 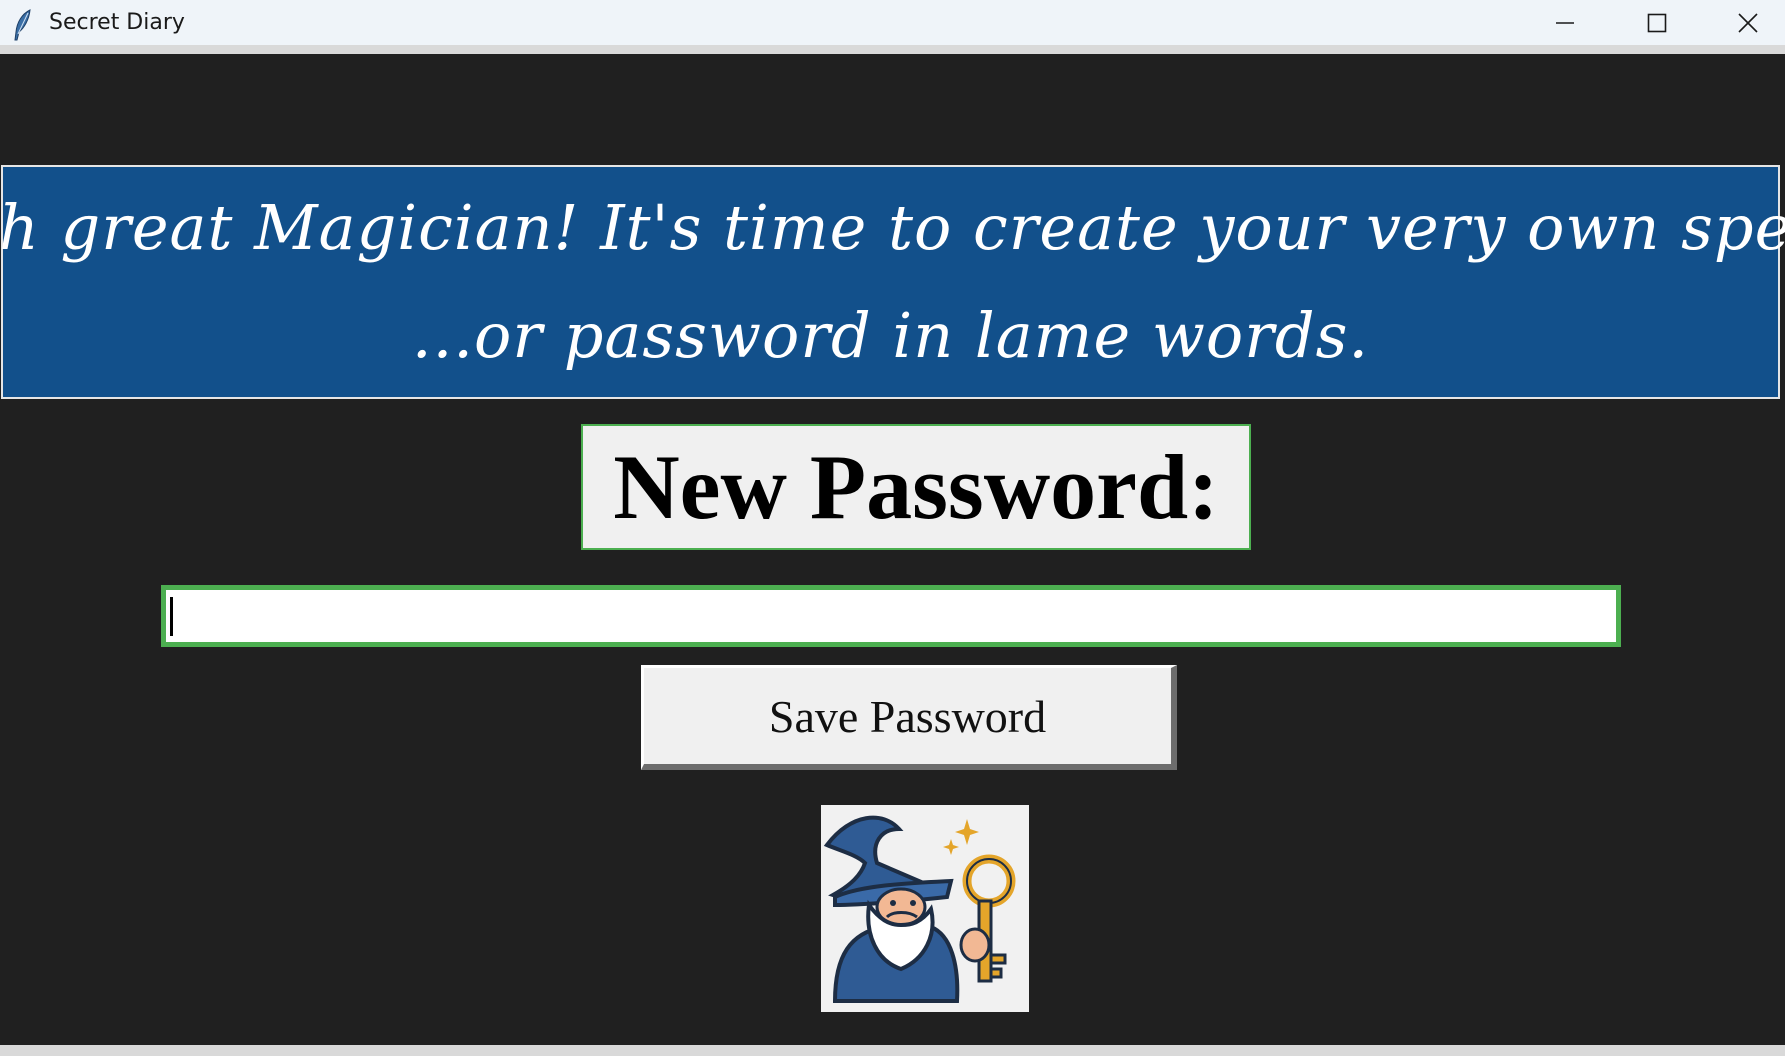 What do you see at coordinates (171, 616) in the screenshot?
I see `text-caret` at bounding box center [171, 616].